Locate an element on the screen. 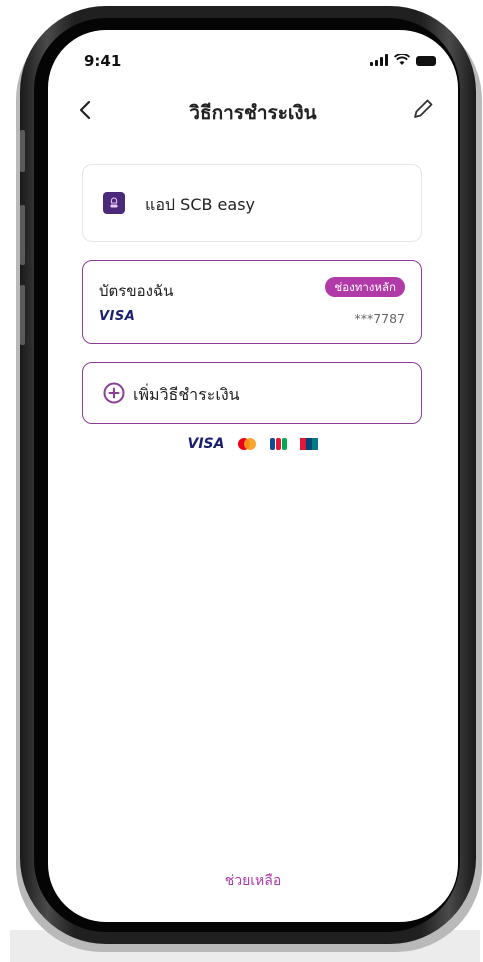 The height and width of the screenshot is (962, 483). wifi-icon is located at coordinates (402, 59).